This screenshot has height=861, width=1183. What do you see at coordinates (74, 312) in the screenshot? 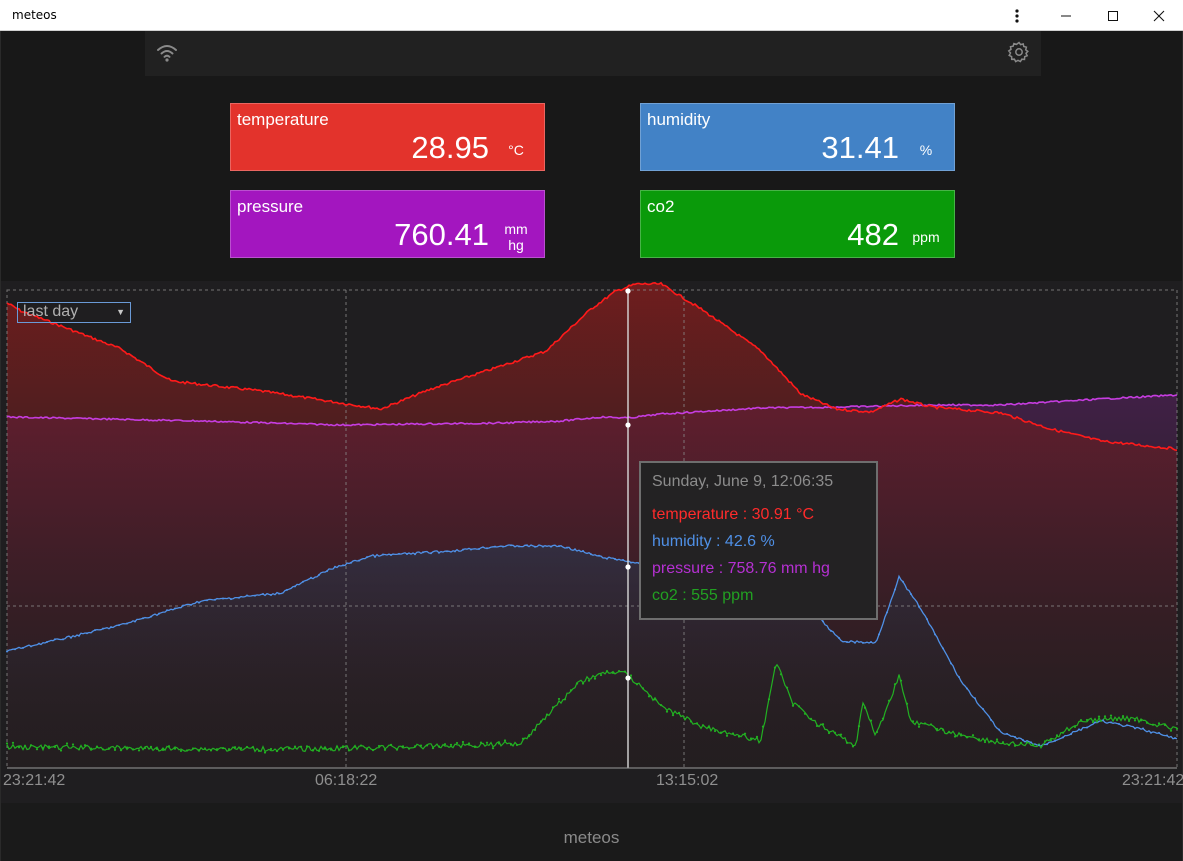
I see `time-range-select: last day ▼` at bounding box center [74, 312].